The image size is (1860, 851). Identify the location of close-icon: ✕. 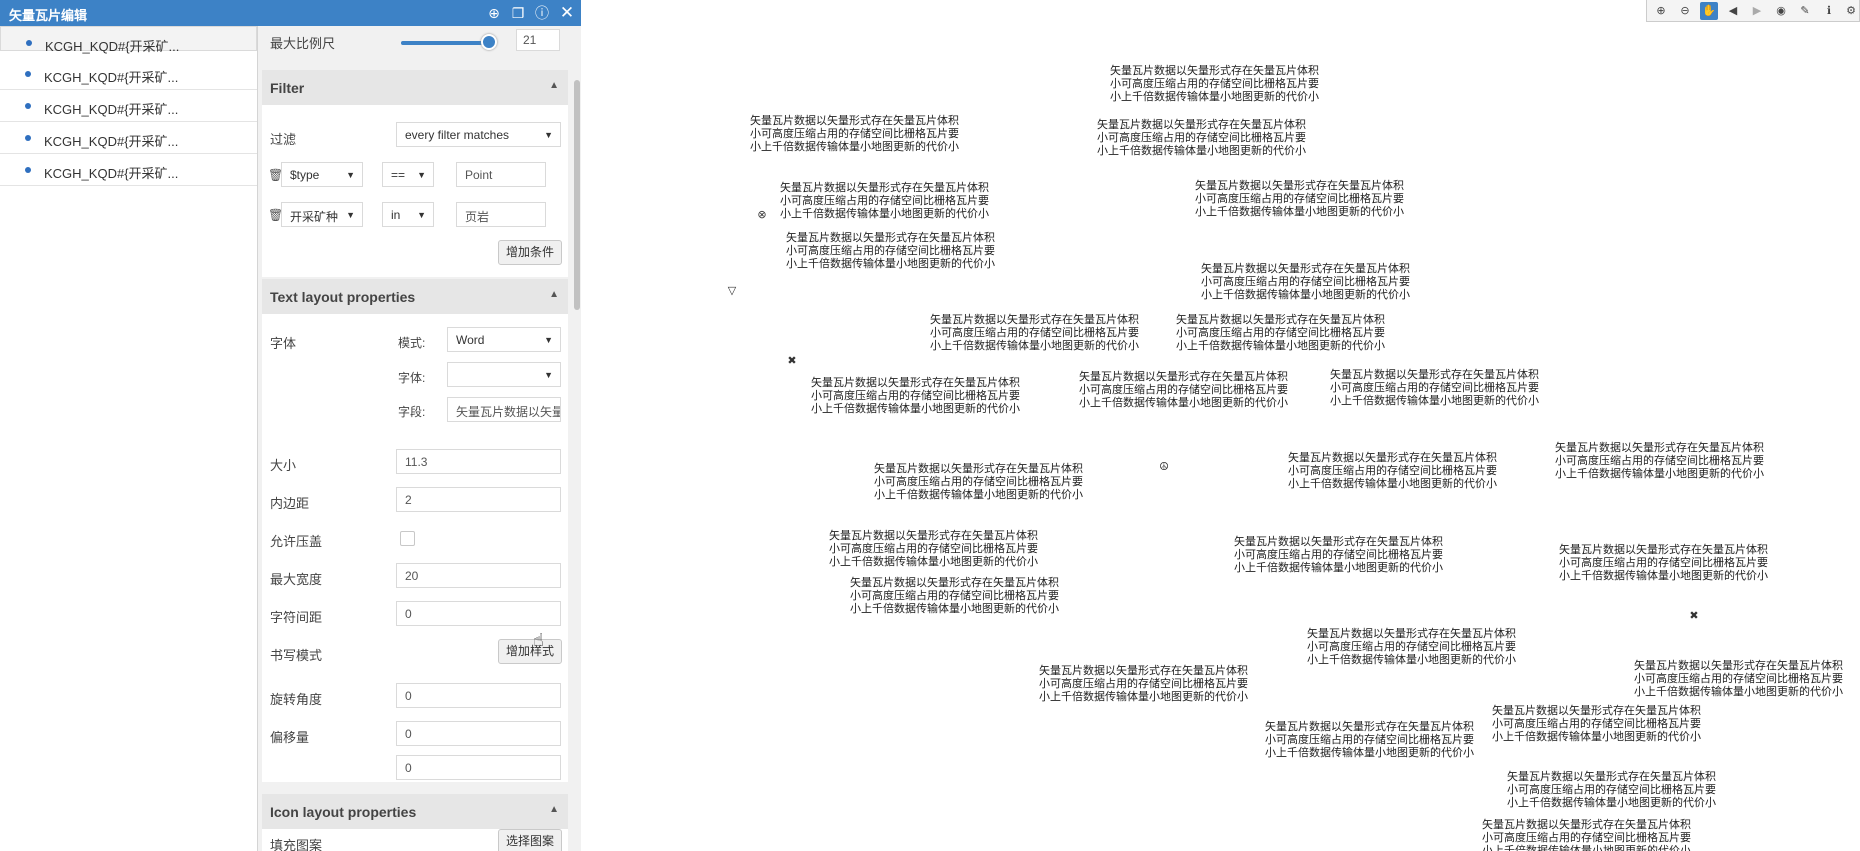
(567, 13).